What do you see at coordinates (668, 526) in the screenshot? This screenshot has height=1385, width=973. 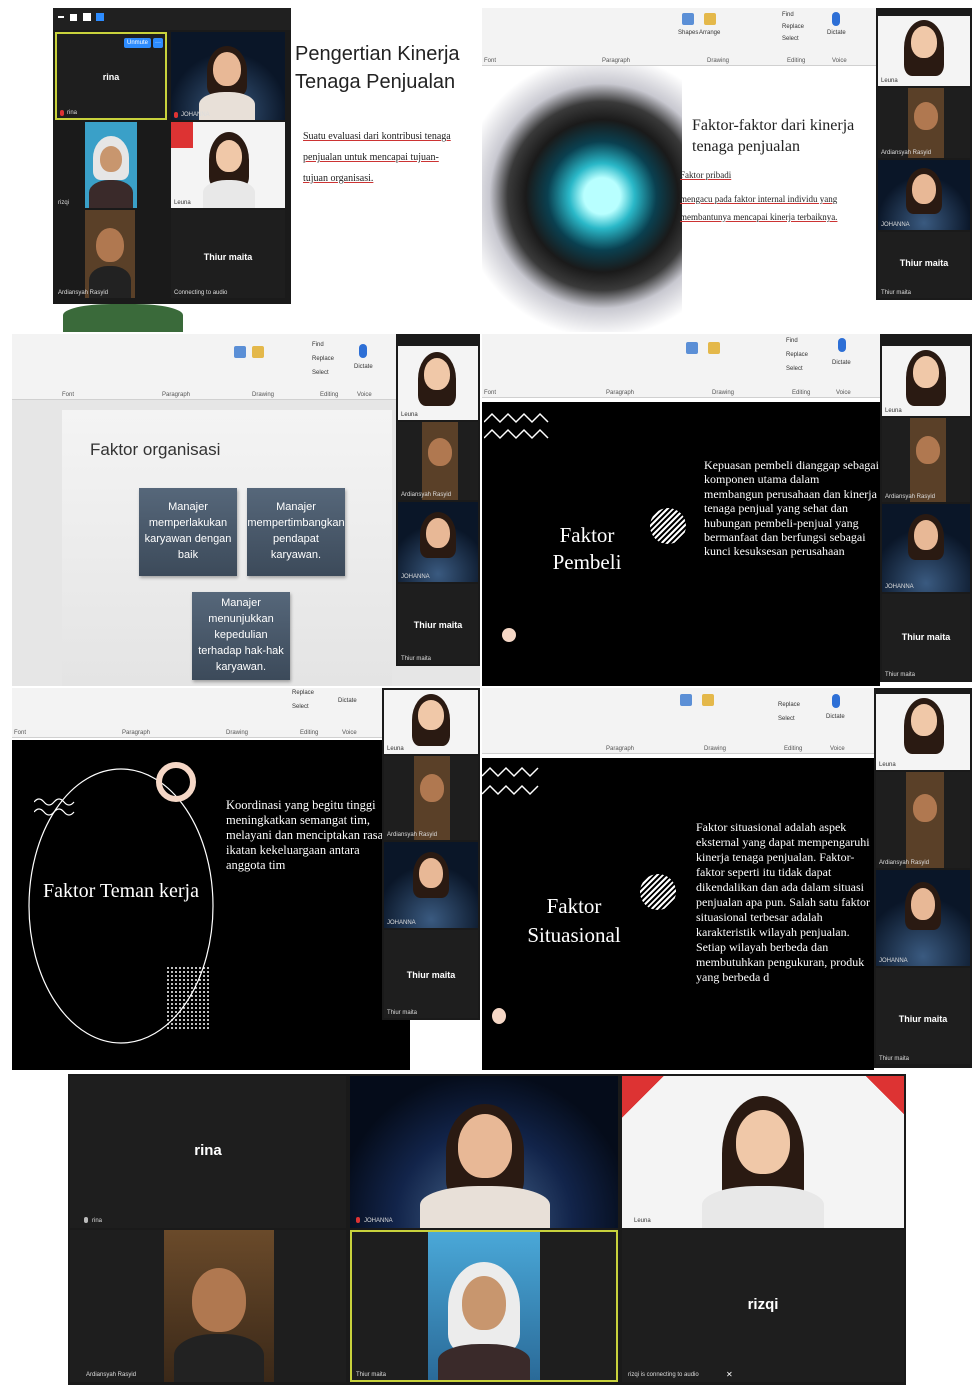 I see `hatched-circle-decor` at bounding box center [668, 526].